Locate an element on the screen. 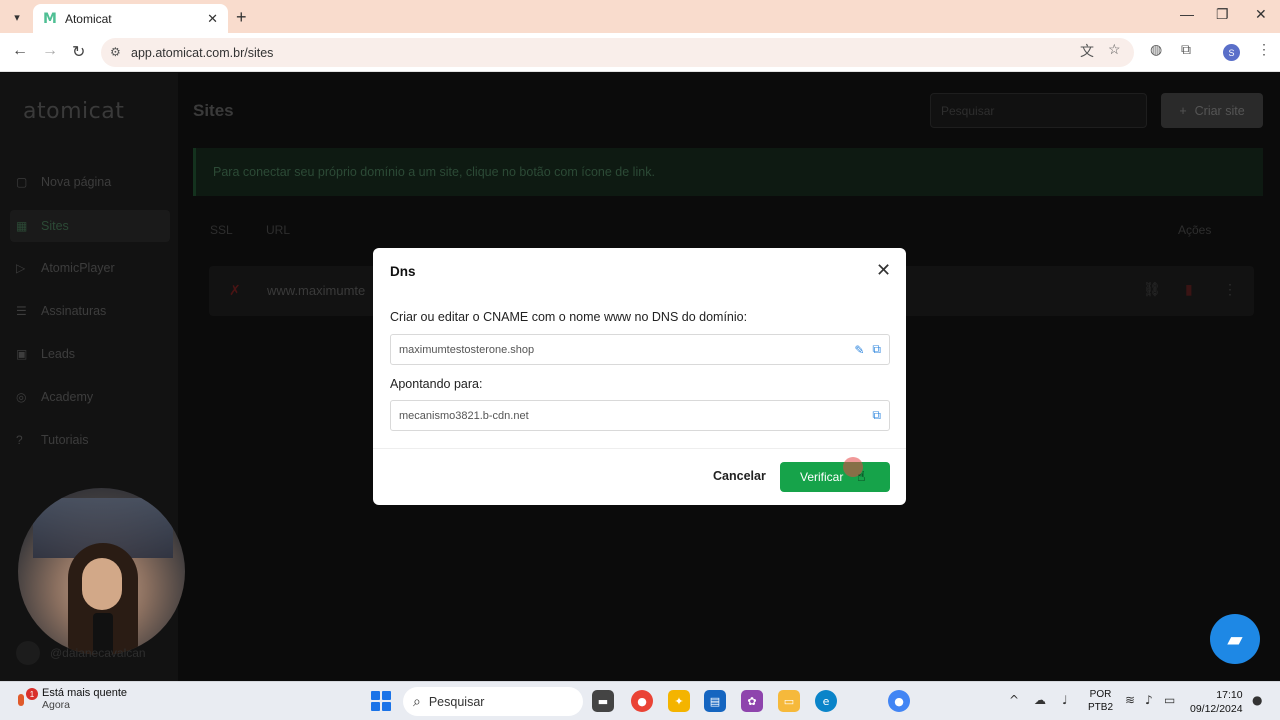  reload-icon: ↻ is located at coordinates (78, 52).